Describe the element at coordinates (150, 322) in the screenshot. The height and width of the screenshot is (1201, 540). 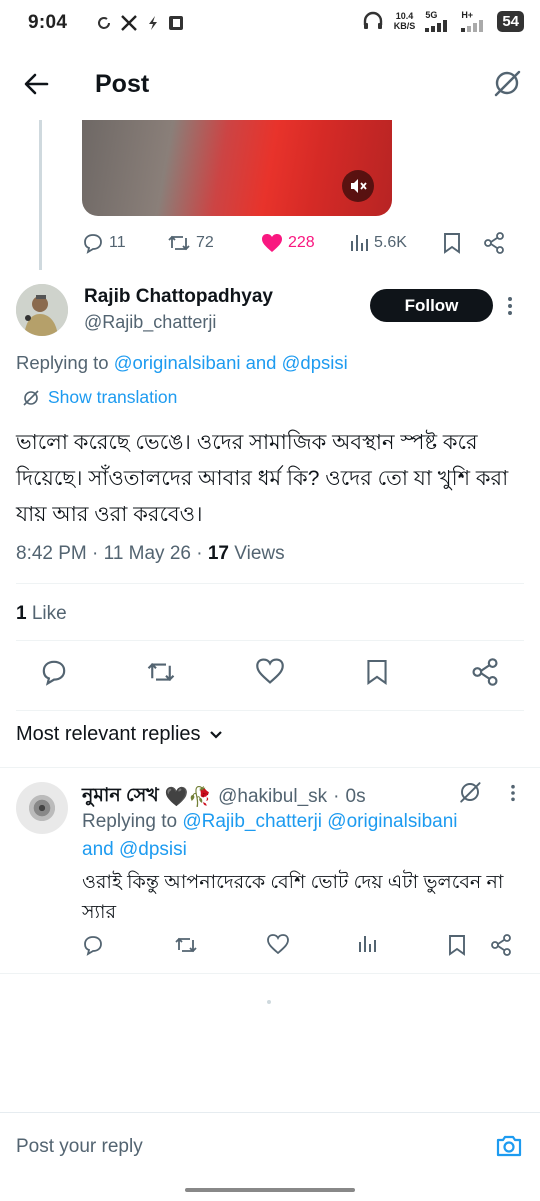
I see `author-handle: @Rajib_chatterji` at that location.